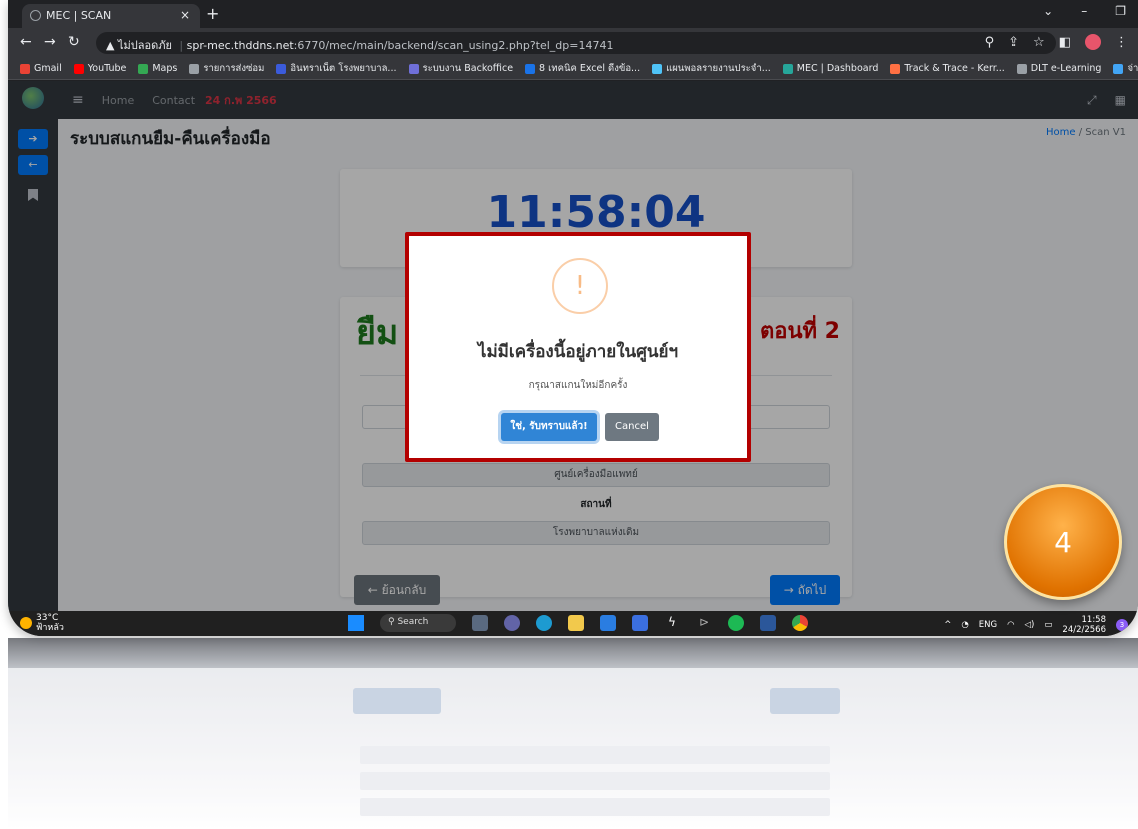 Image resolution: width=1138 pixels, height=829 pixels. What do you see at coordinates (1010, 625) in the screenshot?
I see `wifi-icon: ◠` at bounding box center [1010, 625].